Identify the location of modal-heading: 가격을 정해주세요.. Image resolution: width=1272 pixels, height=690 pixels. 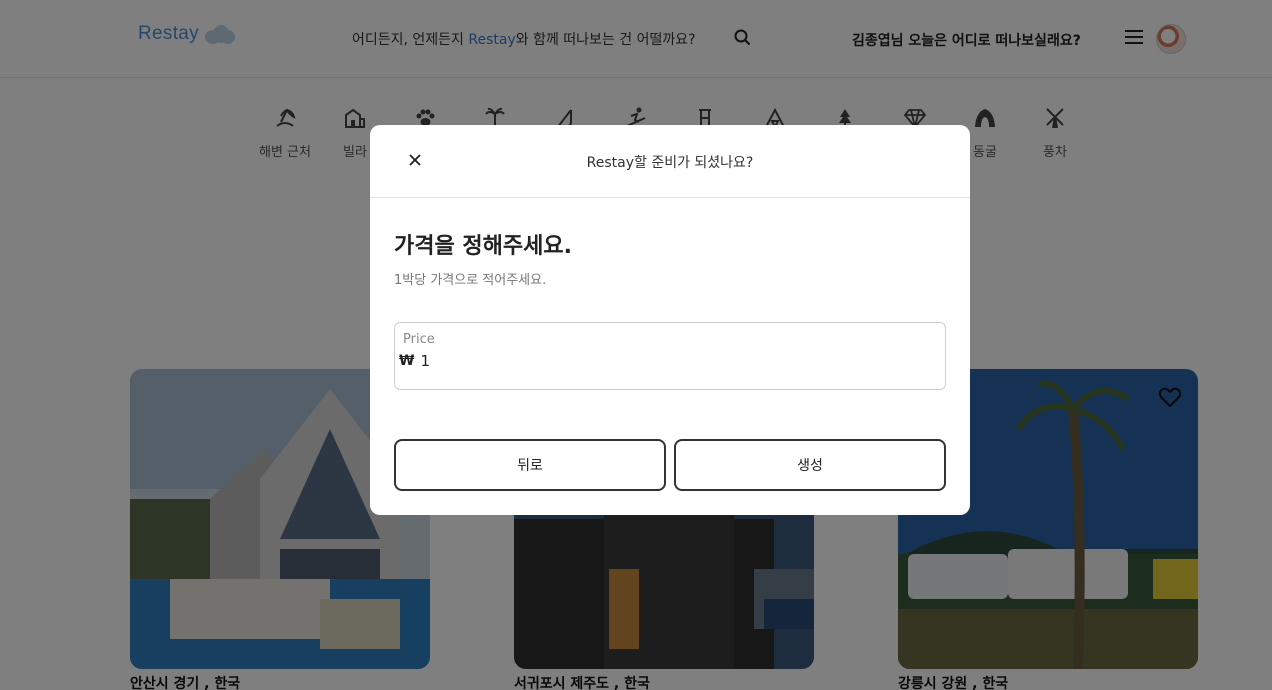
(483, 246).